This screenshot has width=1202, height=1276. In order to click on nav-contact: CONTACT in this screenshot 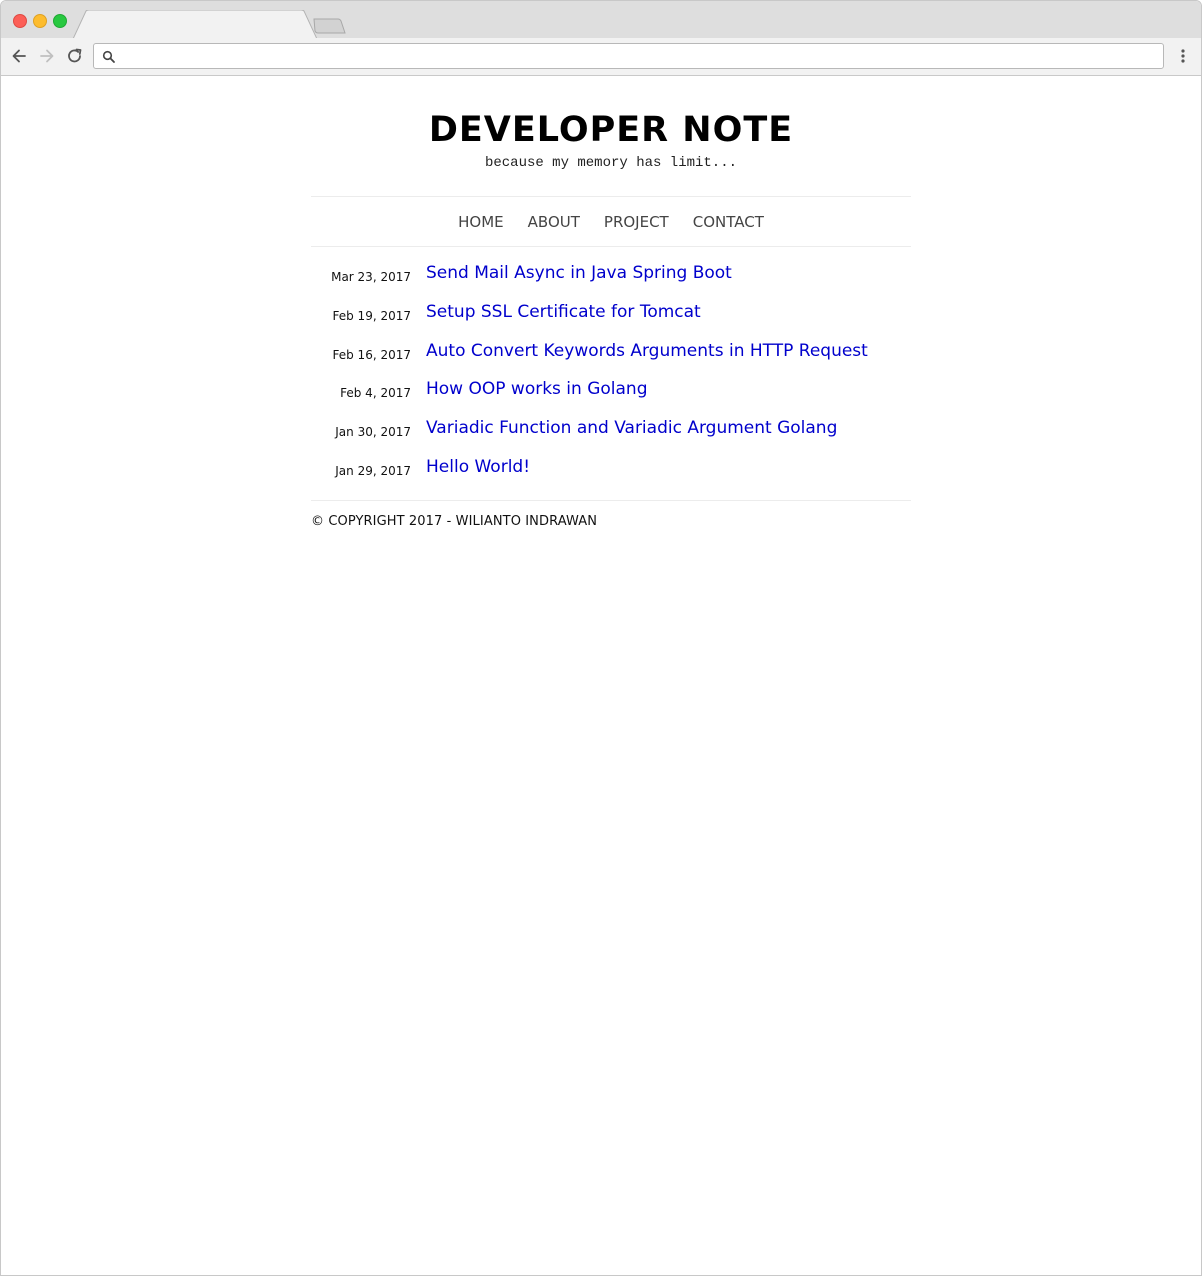, I will do `click(728, 222)`.